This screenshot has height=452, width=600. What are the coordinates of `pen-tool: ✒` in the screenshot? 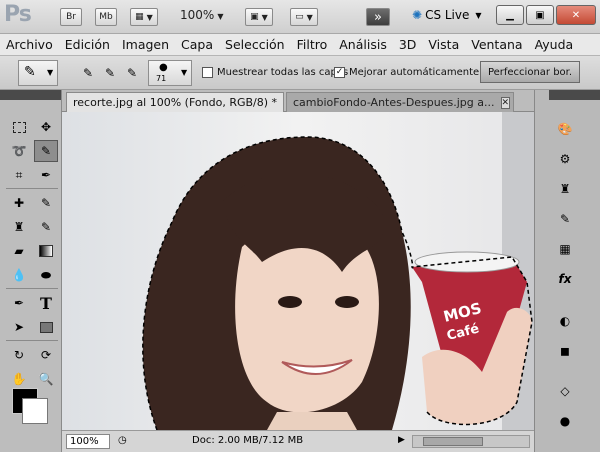 It's located at (19, 303).